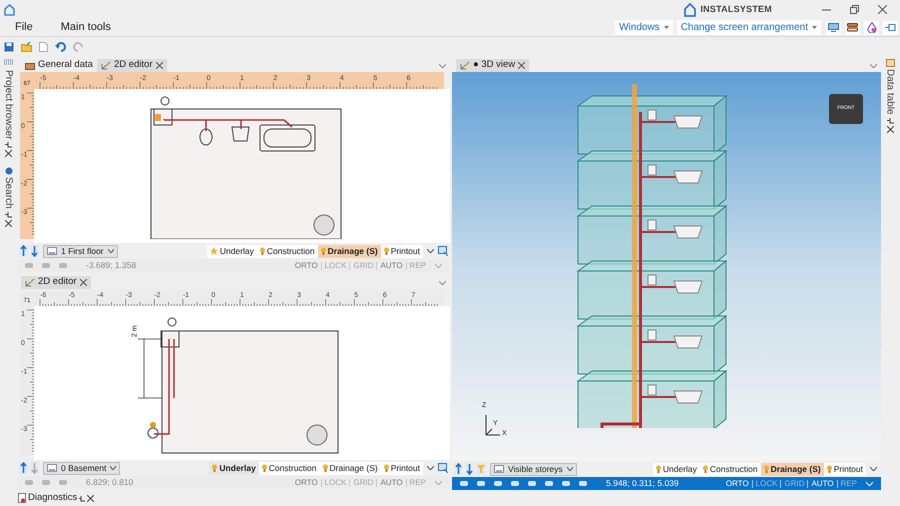 The height and width of the screenshot is (506, 900). What do you see at coordinates (110, 482) in the screenshot?
I see `coordinates: 6.829; 0.810` at bounding box center [110, 482].